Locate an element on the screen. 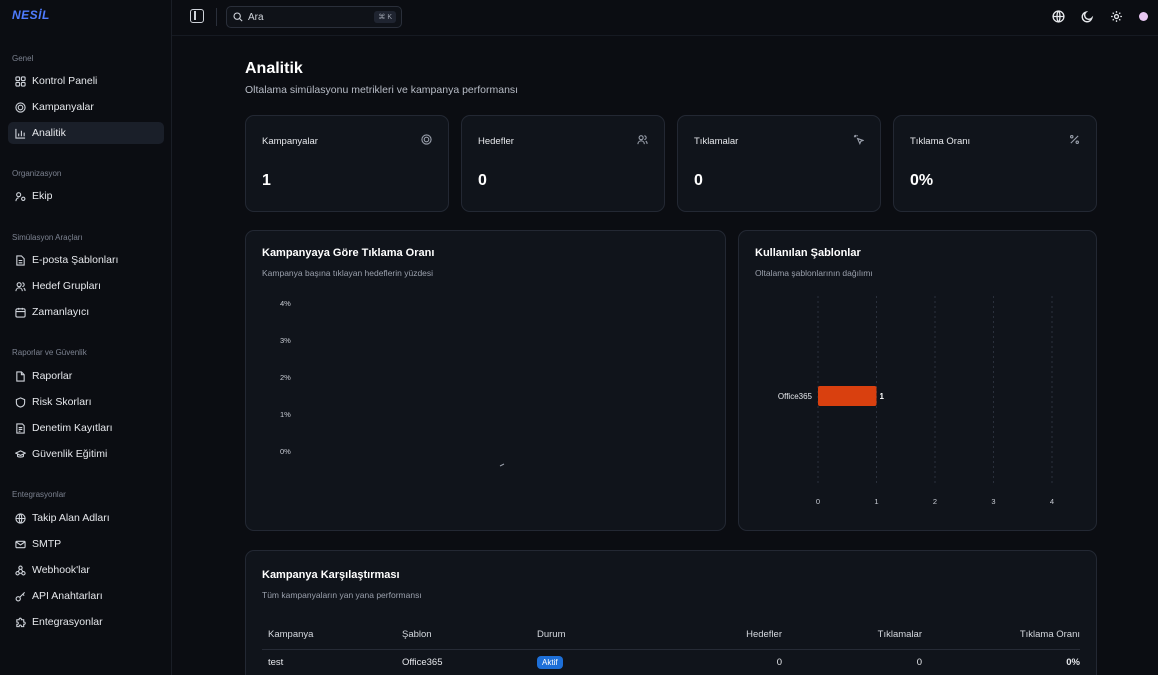 The image size is (1158, 675). sidebar-item-label: E-posta Şablonları is located at coordinates (75, 260).